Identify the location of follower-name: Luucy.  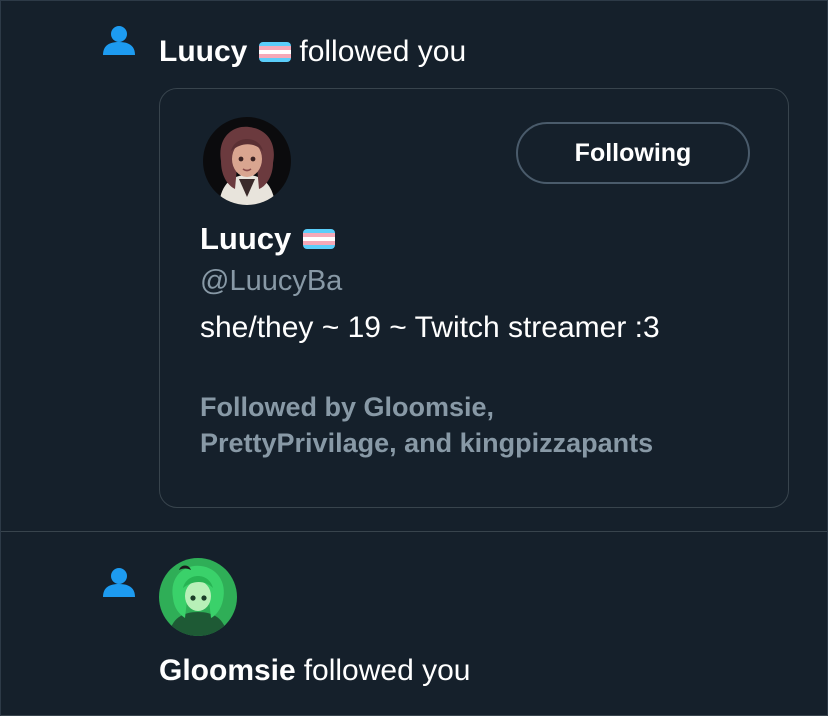
(203, 52).